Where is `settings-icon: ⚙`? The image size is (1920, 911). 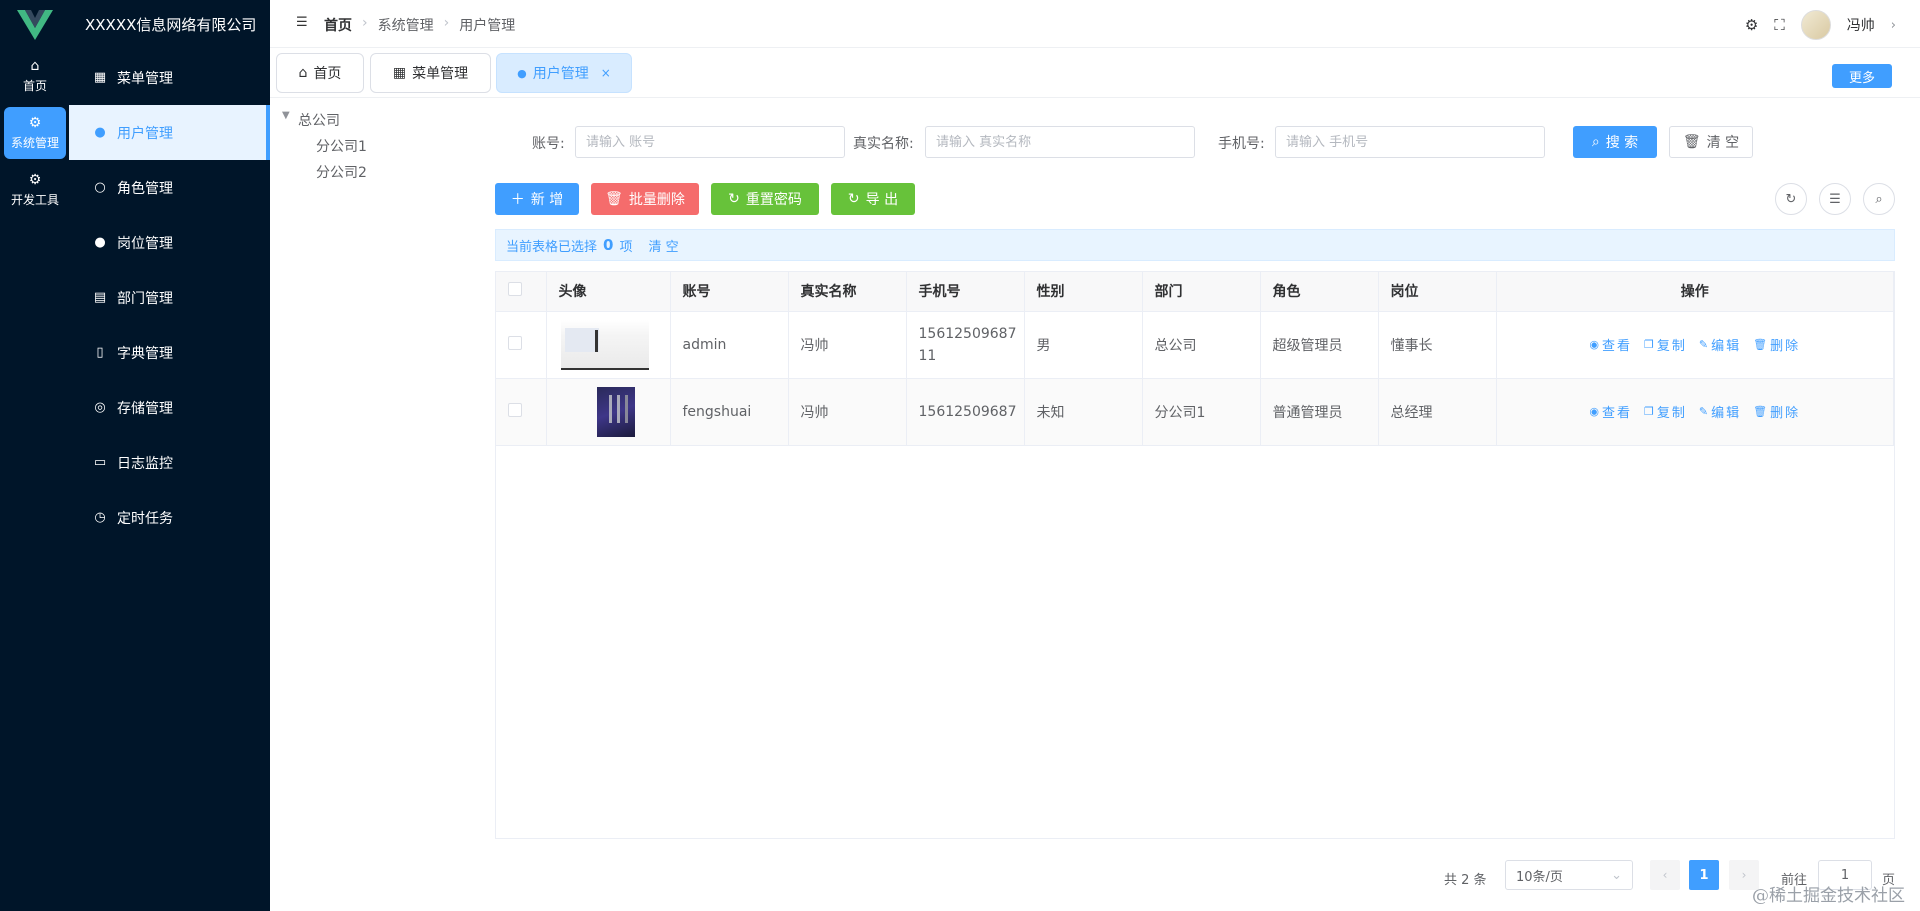 settings-icon: ⚙ is located at coordinates (1751, 25).